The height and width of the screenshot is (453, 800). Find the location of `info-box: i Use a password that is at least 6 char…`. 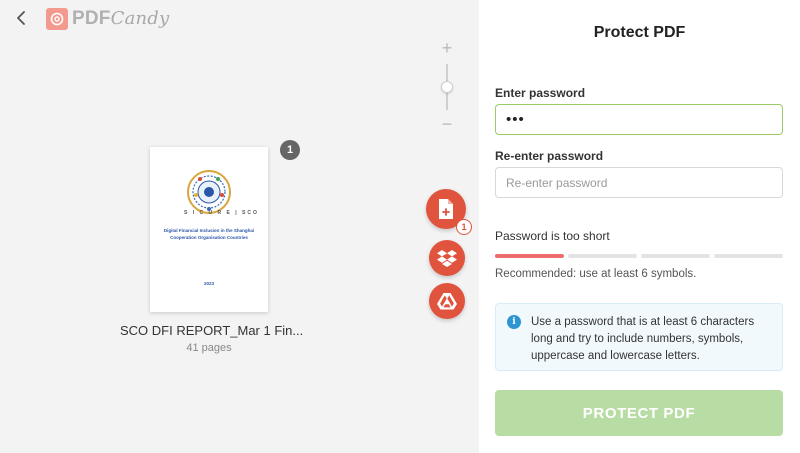

info-box: i Use a password that is at least 6 char… is located at coordinates (639, 337).